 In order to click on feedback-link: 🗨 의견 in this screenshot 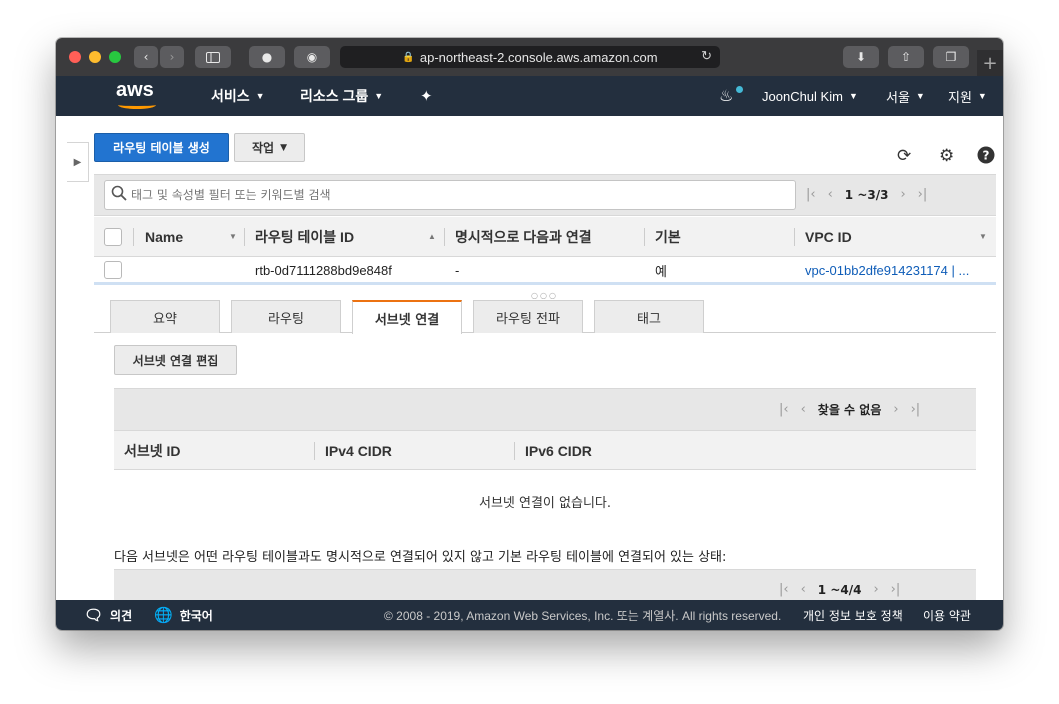, I will do `click(108, 615)`.